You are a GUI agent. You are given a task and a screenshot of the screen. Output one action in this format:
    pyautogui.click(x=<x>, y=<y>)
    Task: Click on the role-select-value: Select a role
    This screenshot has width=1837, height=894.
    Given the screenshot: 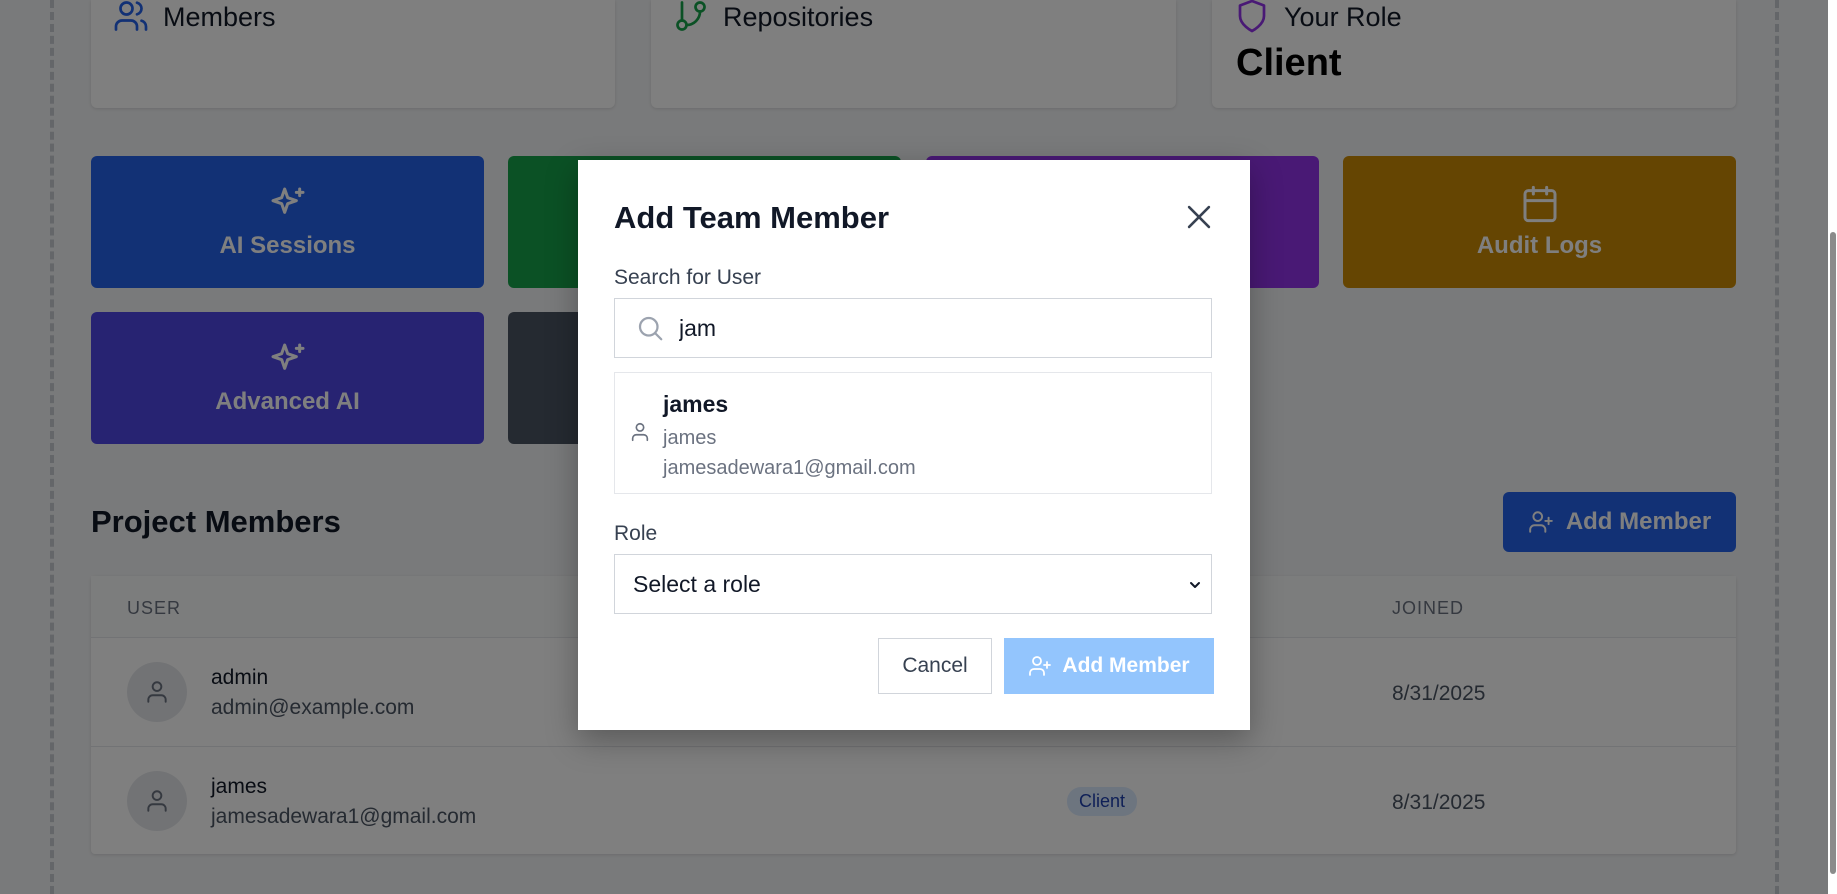 What is the action you would take?
    pyautogui.click(x=697, y=583)
    